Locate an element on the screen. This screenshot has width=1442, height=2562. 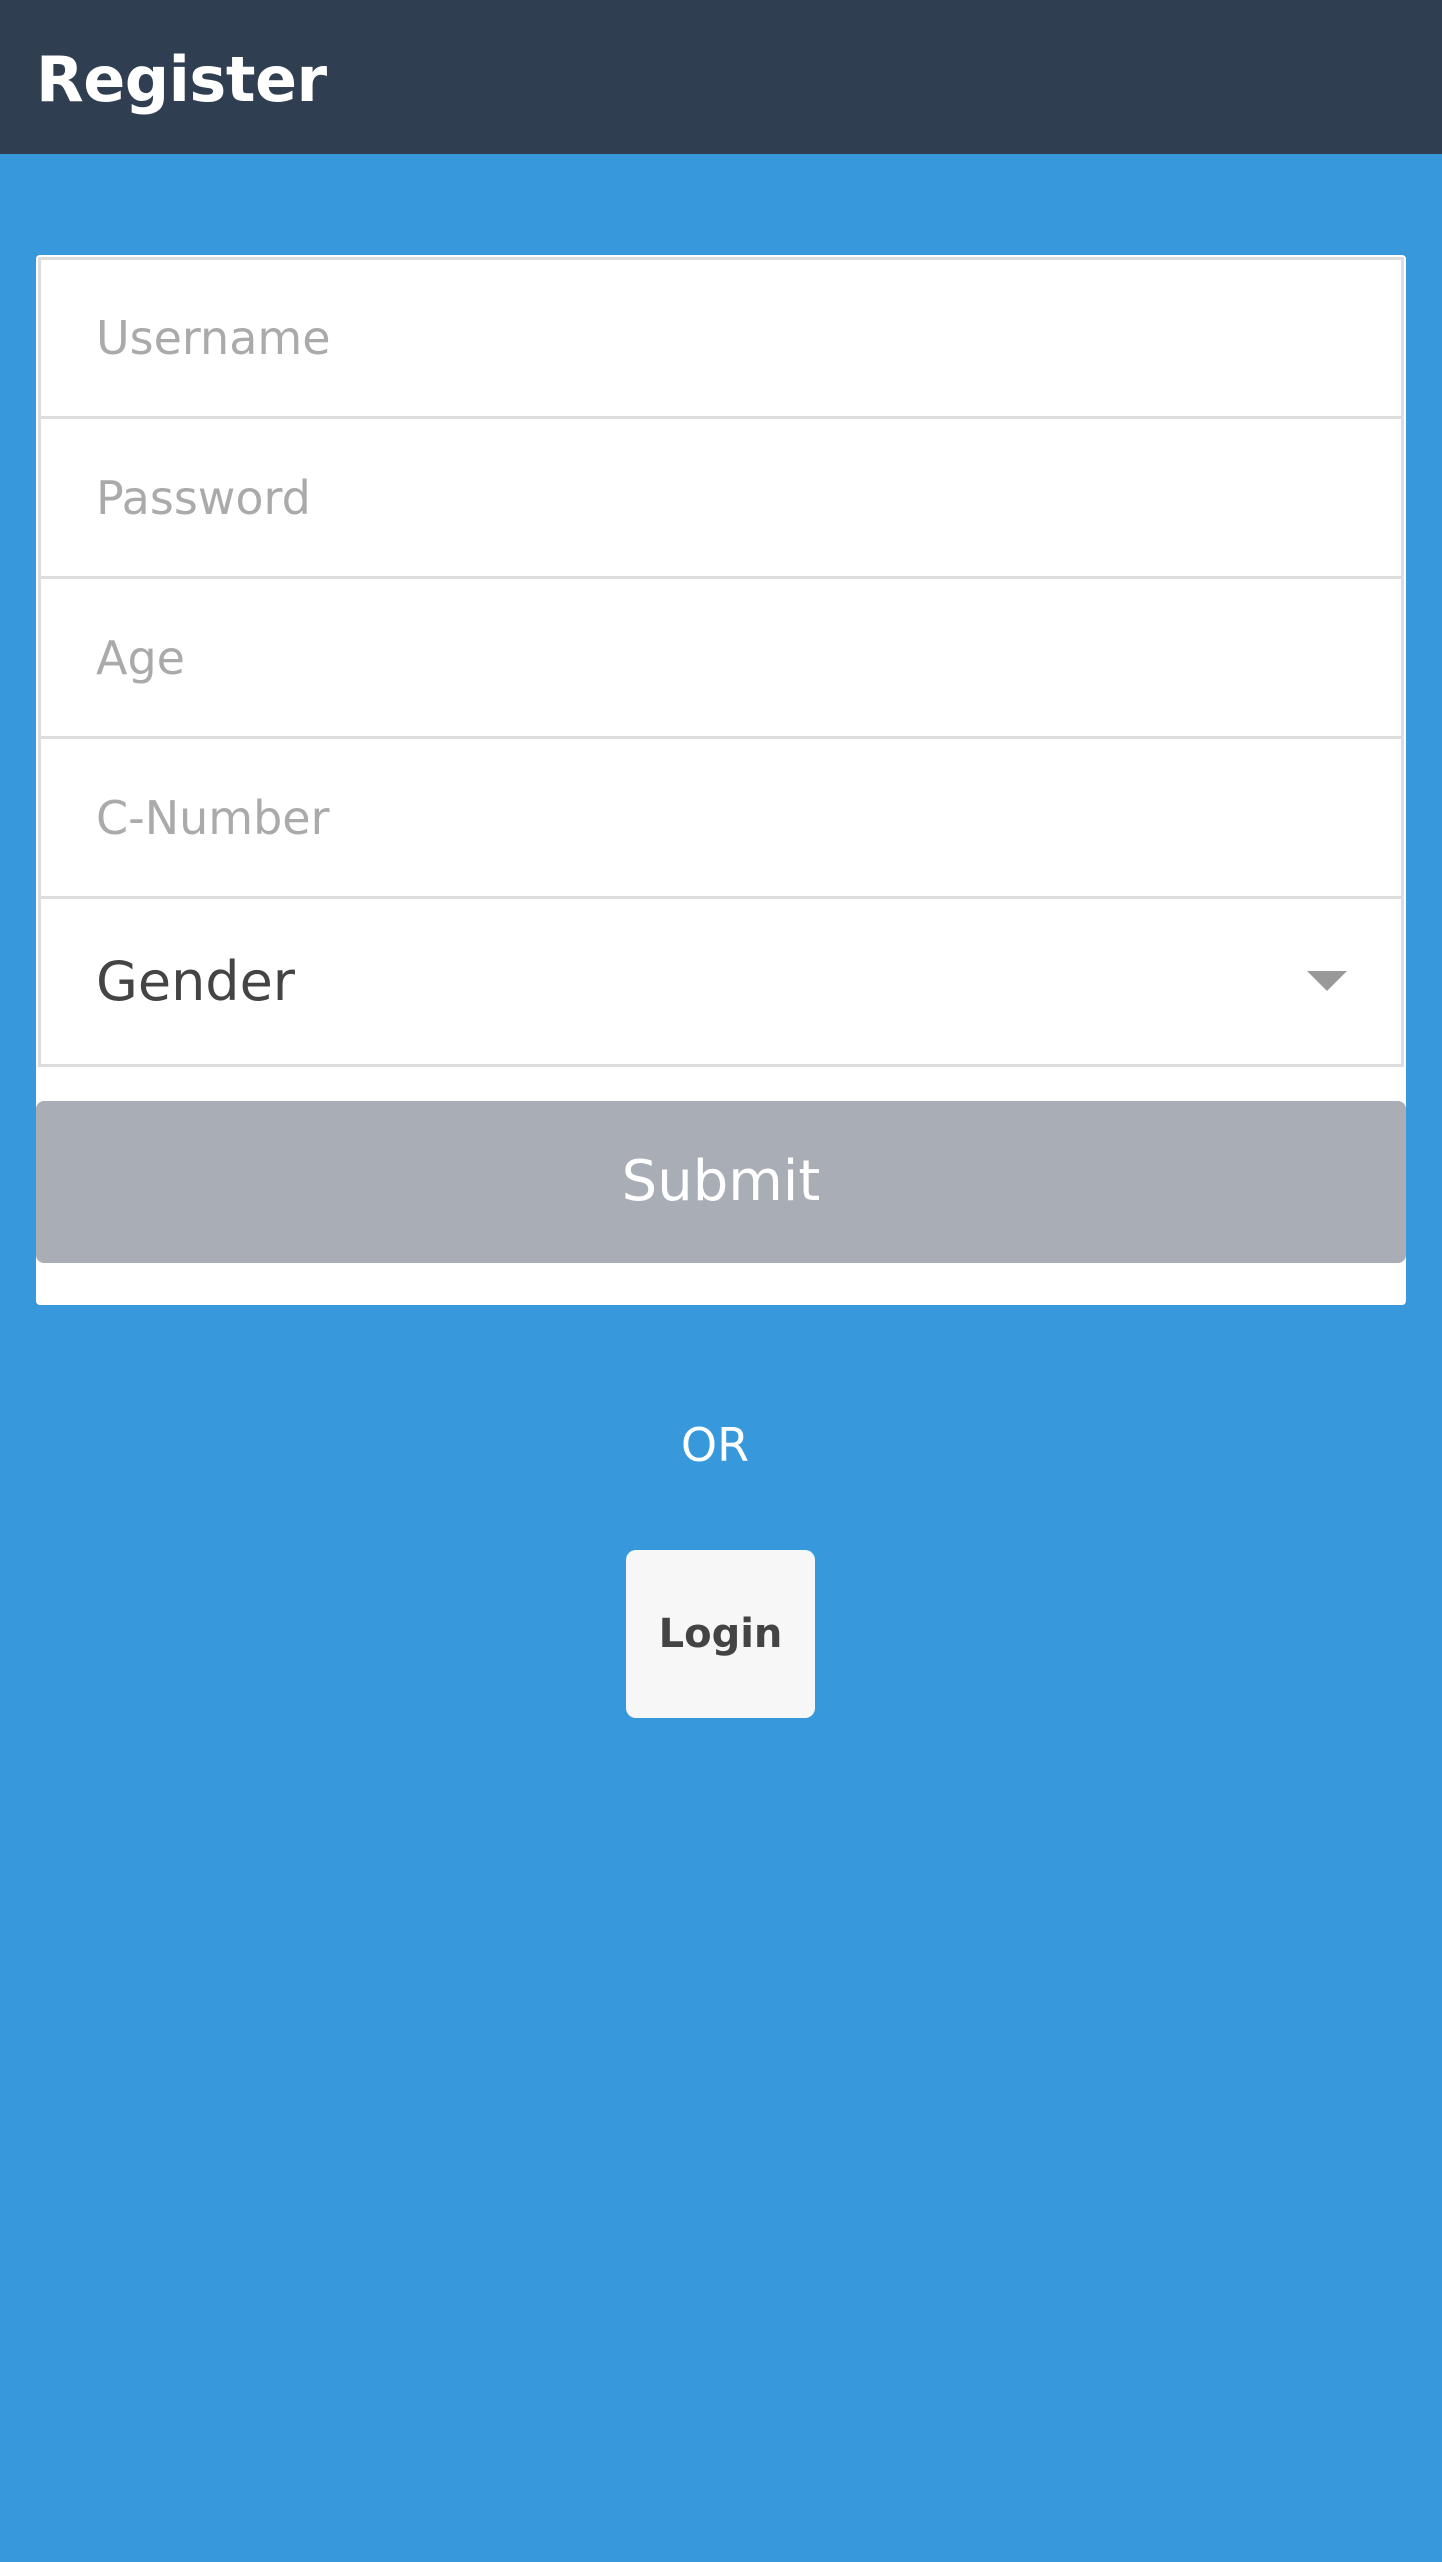
gender-select: Gender is located at coordinates (721, 981).